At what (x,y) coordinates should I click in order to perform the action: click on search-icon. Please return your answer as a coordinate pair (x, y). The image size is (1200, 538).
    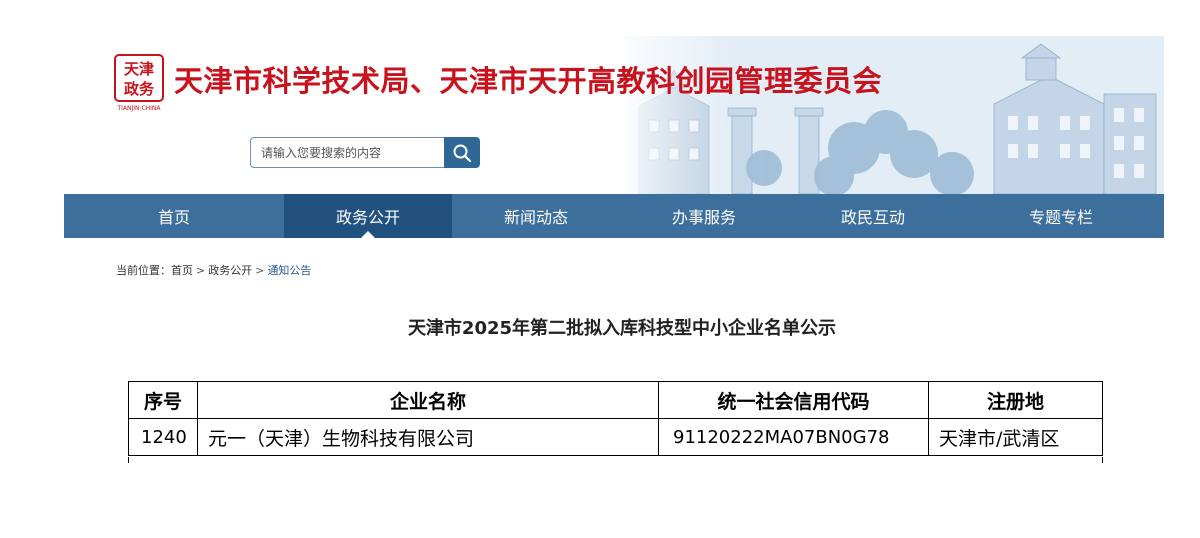
    Looking at the image, I should click on (462, 153).